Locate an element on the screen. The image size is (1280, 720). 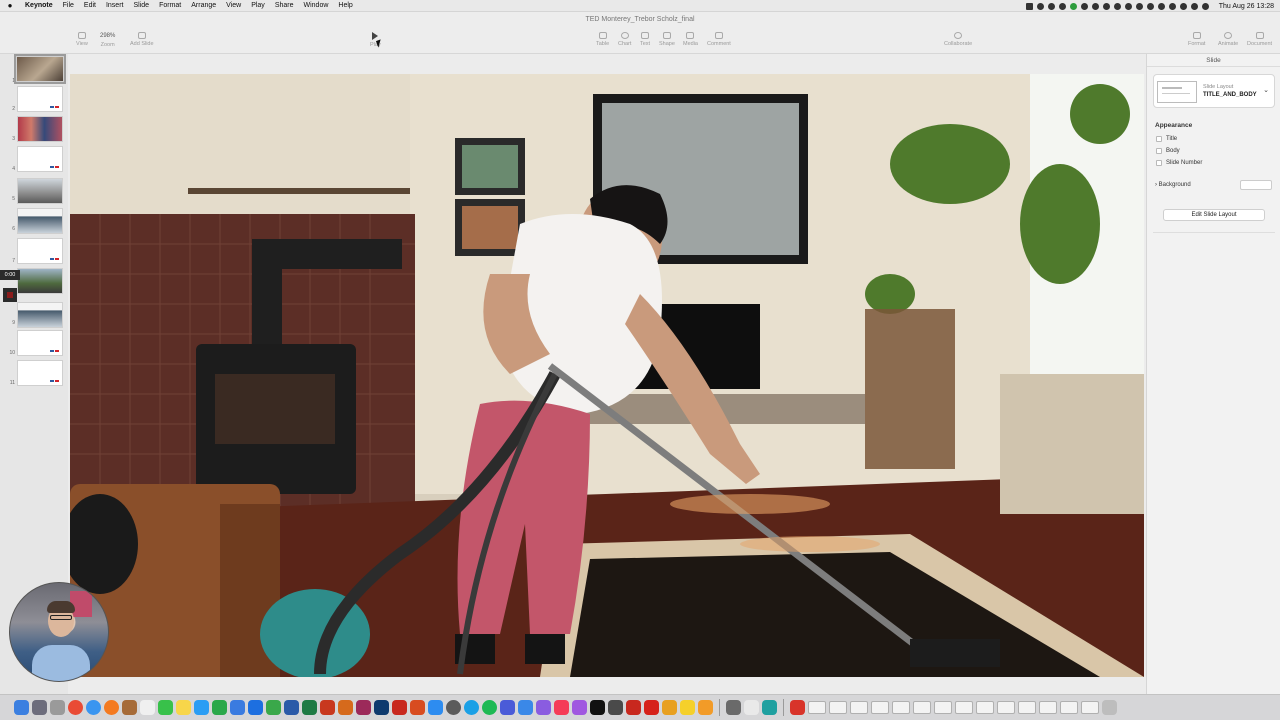
document-button: Document is located at coordinates (1259, 39).